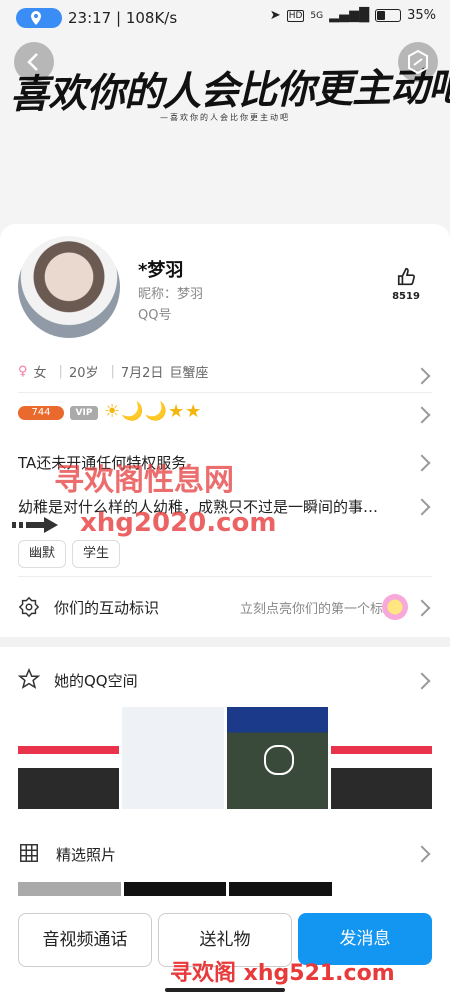  What do you see at coordinates (29, 853) in the screenshot?
I see `grid-icon` at bounding box center [29, 853].